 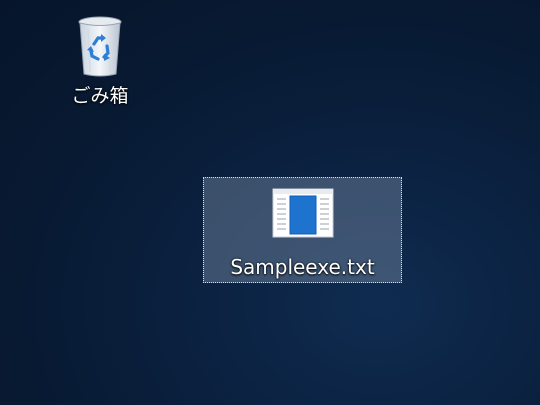 I want to click on recycle-bin-shortcut: ごみ箱, so click(x=100, y=64).